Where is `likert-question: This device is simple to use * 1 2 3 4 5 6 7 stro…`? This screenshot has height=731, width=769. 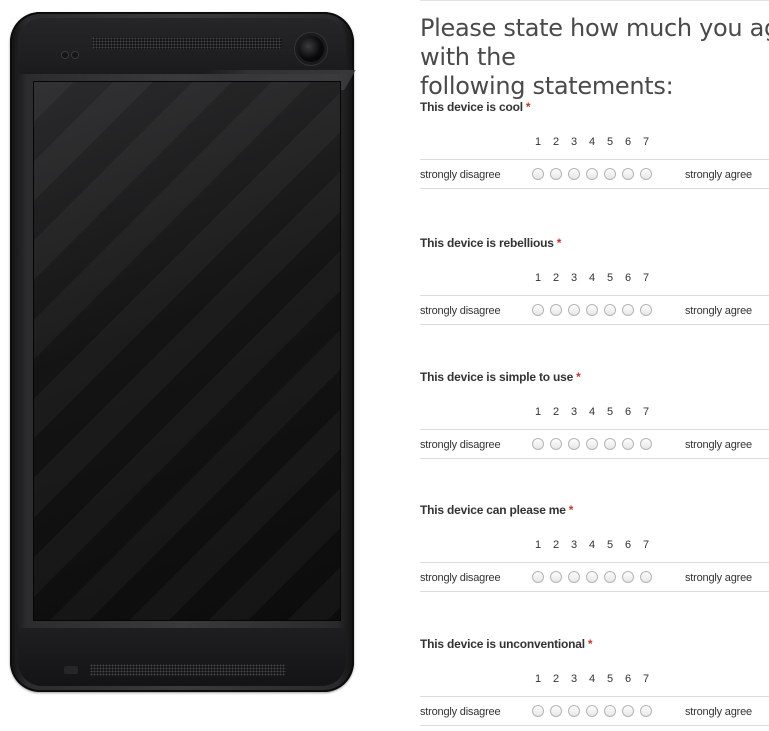 likert-question: This device is simple to use * 1 2 3 4 5 6 7 stro… is located at coordinates (594, 420).